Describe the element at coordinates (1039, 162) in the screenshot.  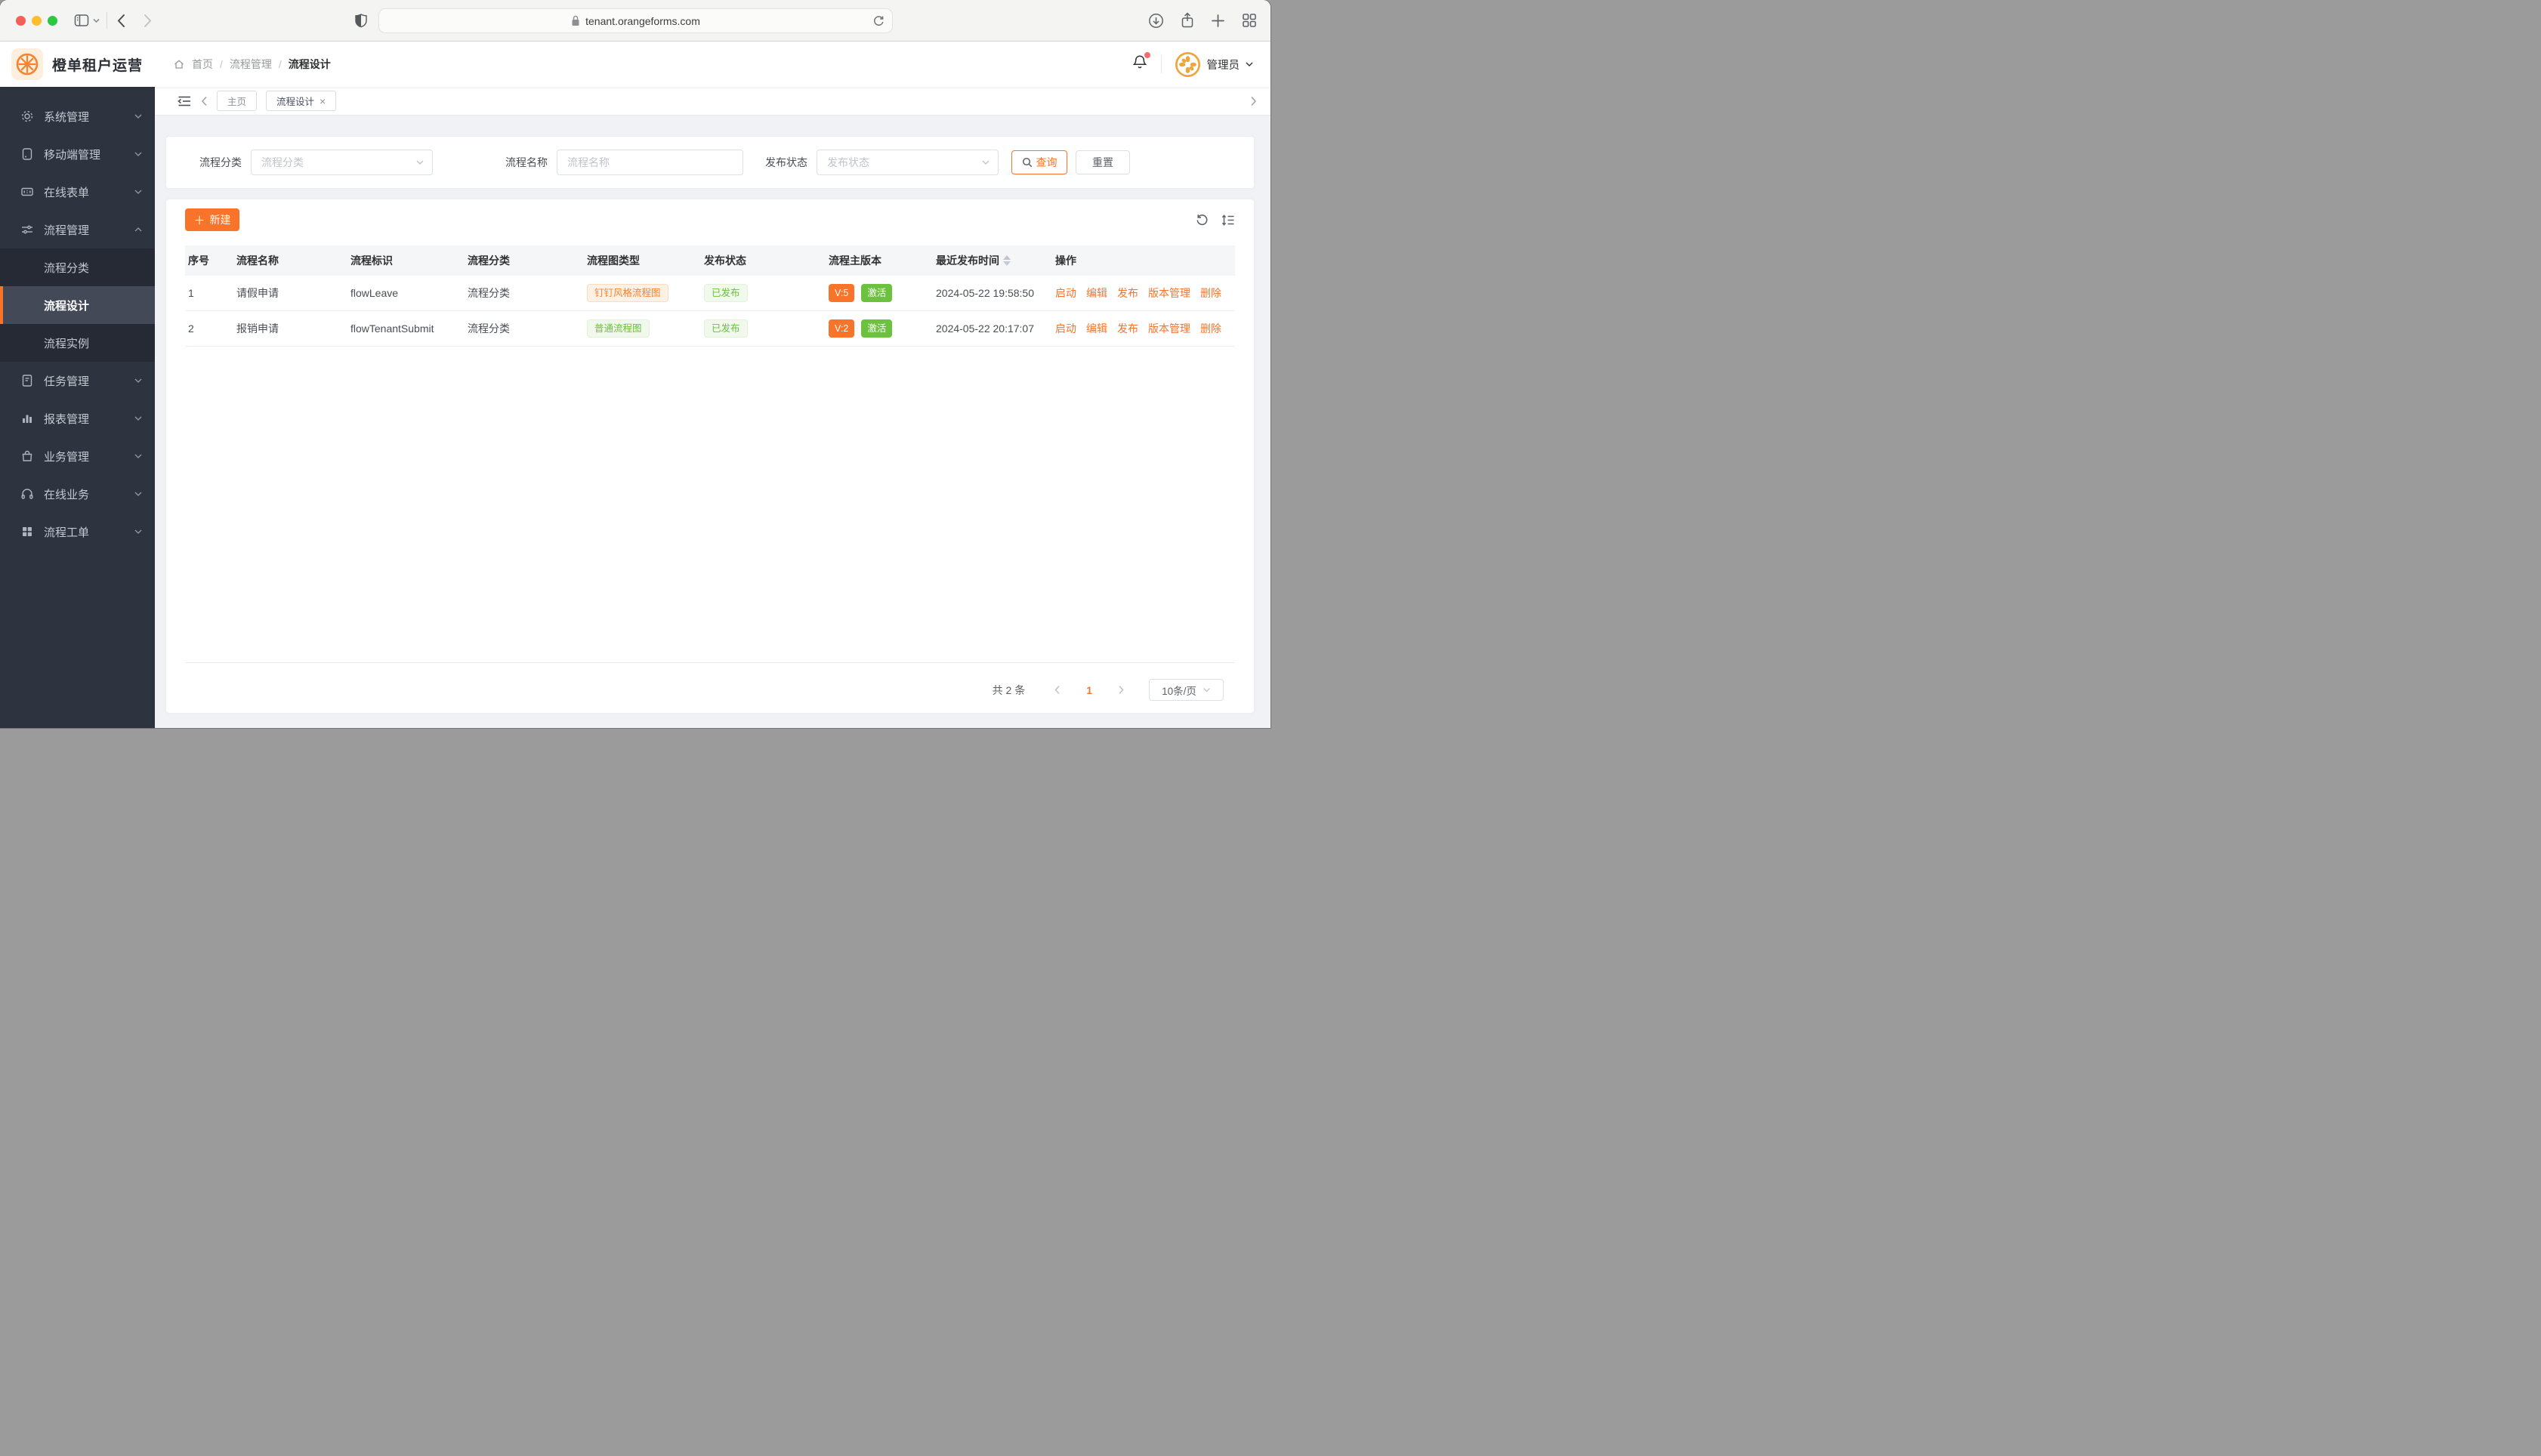
I see `search-button: 查询` at that location.